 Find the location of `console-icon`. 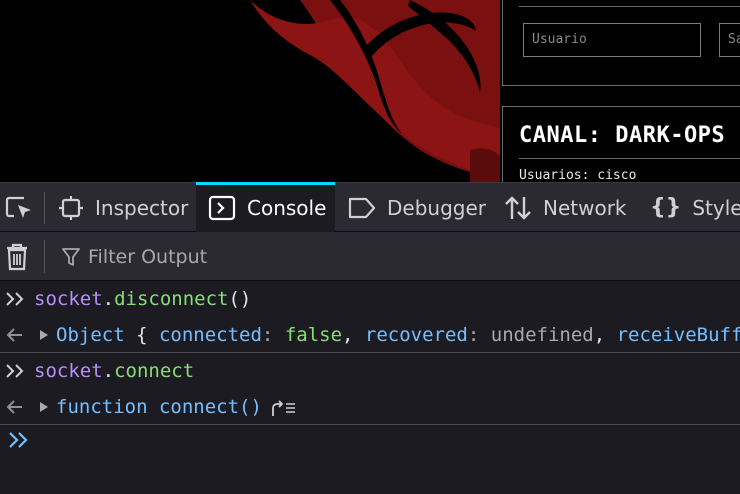

console-icon is located at coordinates (222, 208).